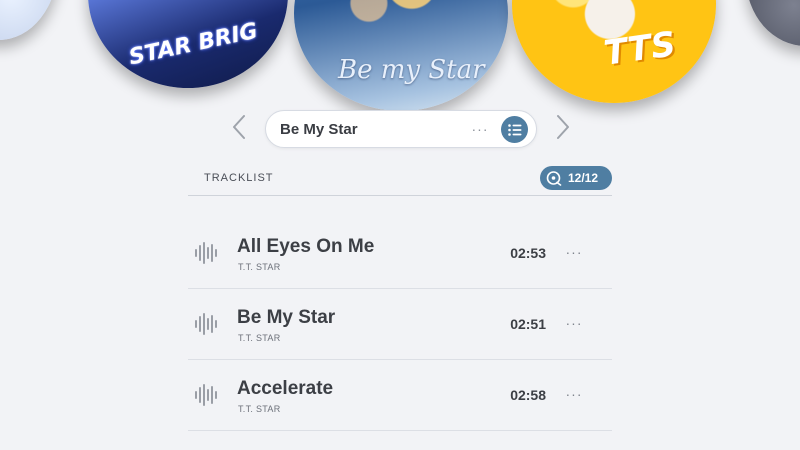 The height and width of the screenshot is (450, 800). Describe the element at coordinates (528, 395) in the screenshot. I see `track-duration: 02:58` at that location.